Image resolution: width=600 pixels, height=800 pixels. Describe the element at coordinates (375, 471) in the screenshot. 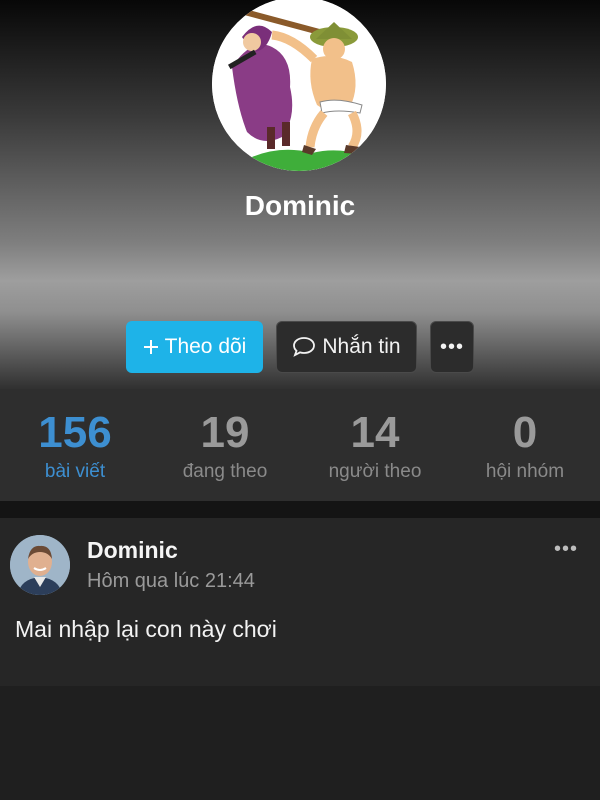

I see `stat-label: người theo` at that location.